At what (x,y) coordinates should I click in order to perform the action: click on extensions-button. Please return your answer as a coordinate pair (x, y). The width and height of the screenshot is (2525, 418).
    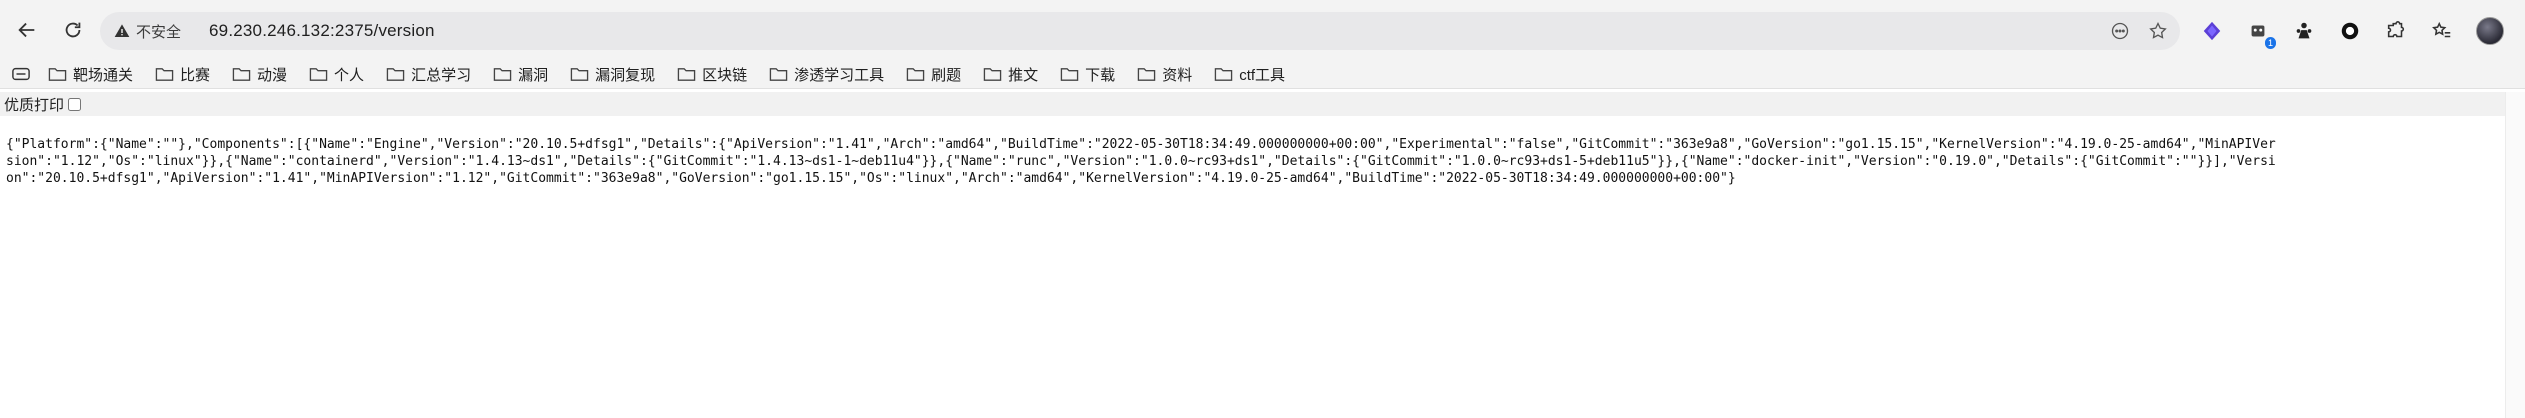
    Looking at the image, I should click on (2396, 31).